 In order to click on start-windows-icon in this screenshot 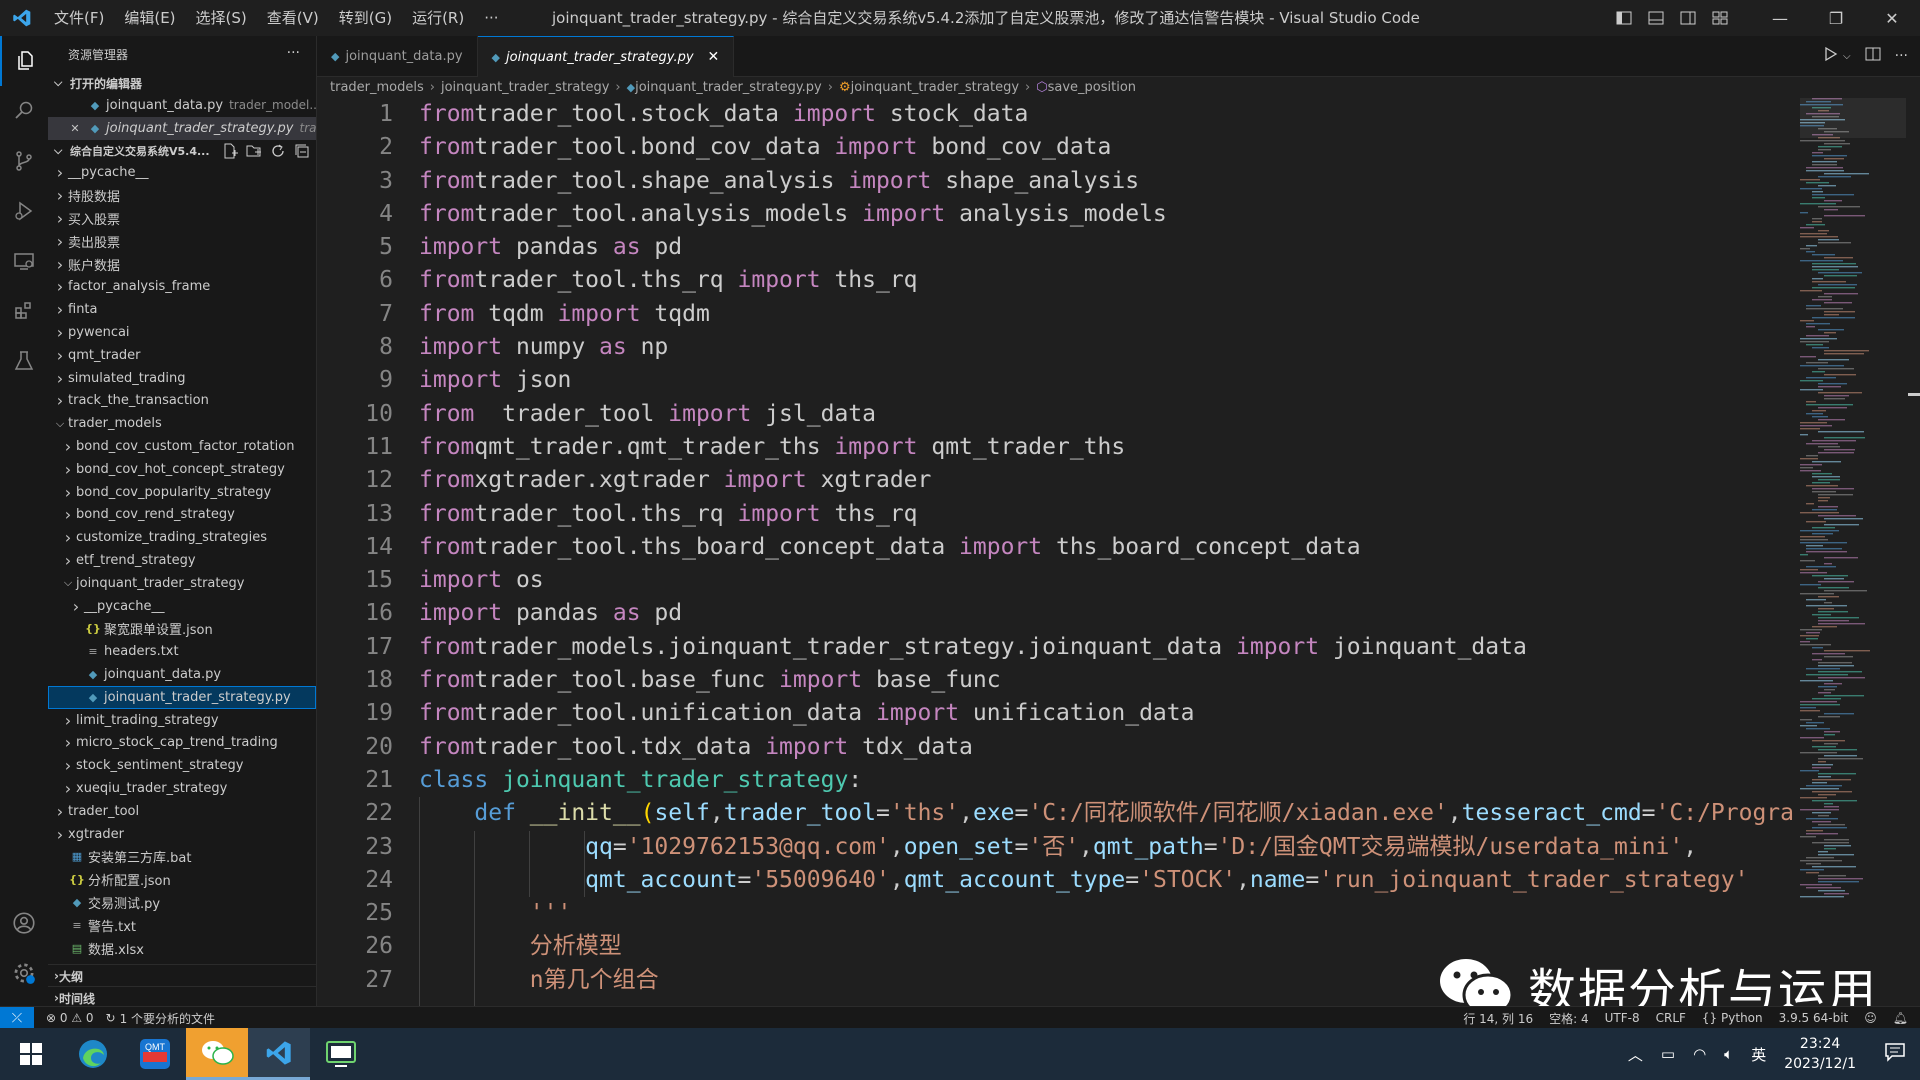, I will do `click(31, 1054)`.